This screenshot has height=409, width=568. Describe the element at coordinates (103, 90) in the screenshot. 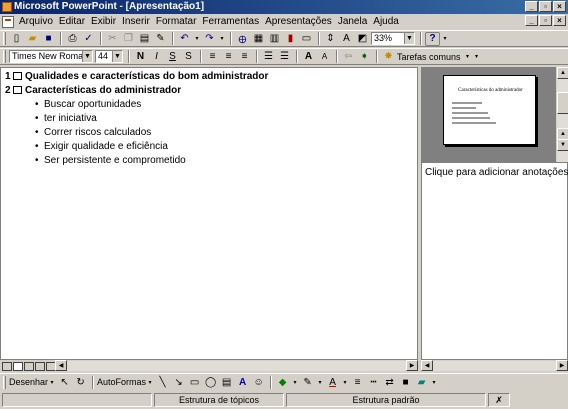

I see `slide-title: Características do administrador` at that location.